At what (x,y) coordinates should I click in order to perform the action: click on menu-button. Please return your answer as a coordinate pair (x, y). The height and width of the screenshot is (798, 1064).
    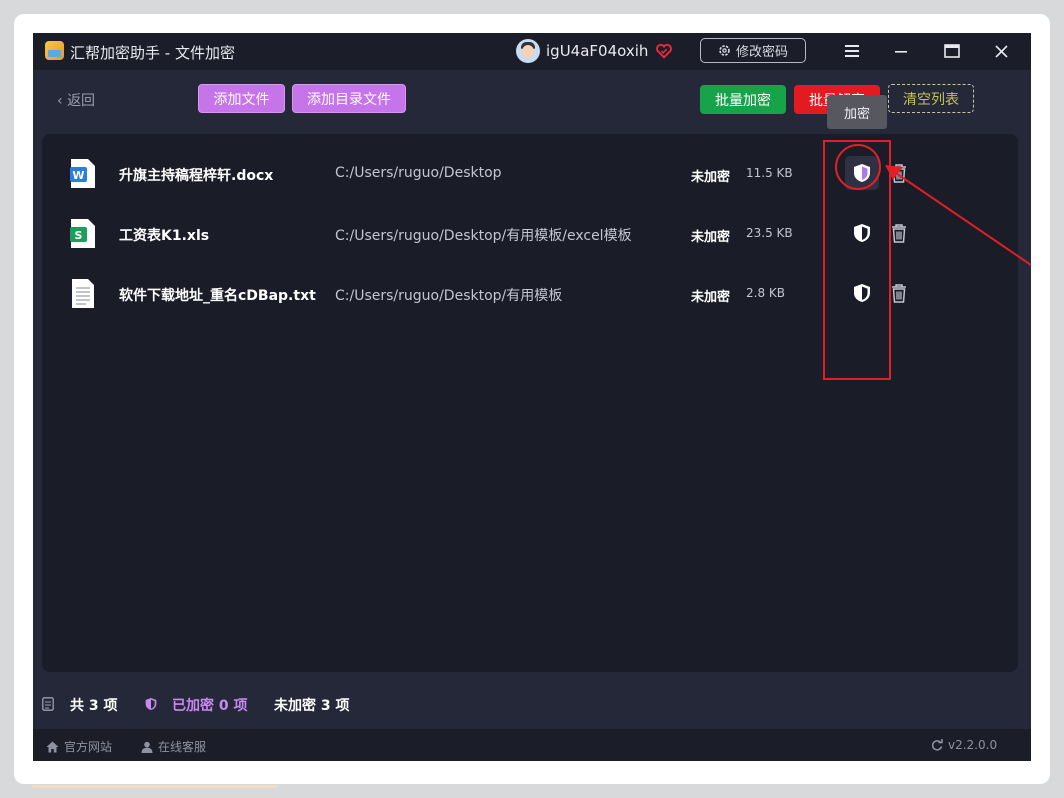
    Looking at the image, I should click on (852, 51).